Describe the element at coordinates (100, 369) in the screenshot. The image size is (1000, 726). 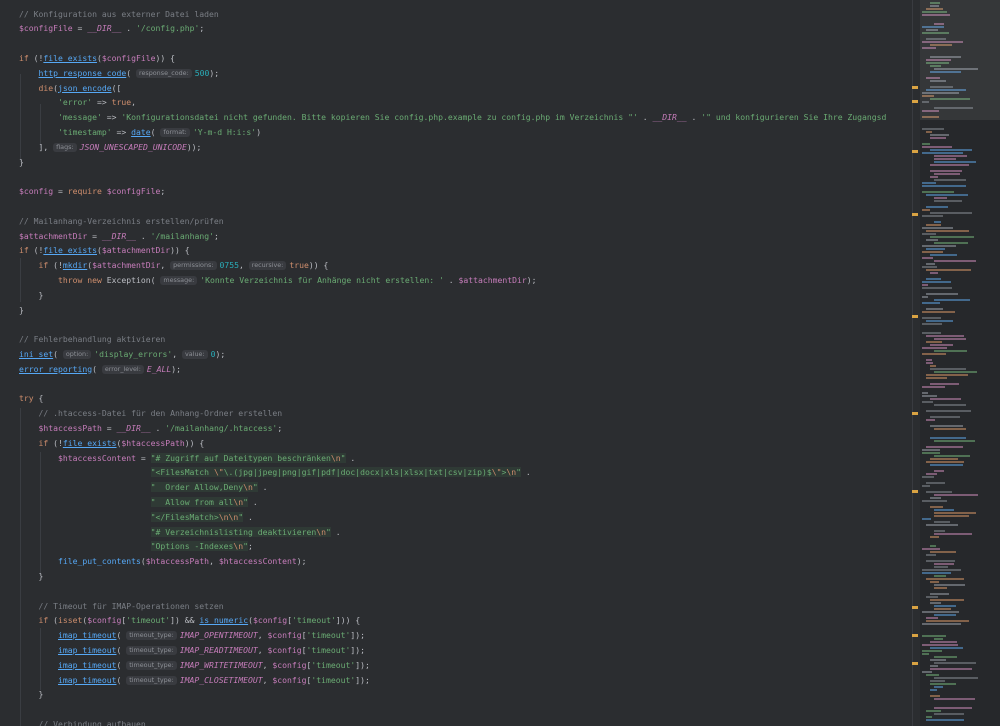
I see `code-line: error_reporting( error_level: E_ALL);` at that location.